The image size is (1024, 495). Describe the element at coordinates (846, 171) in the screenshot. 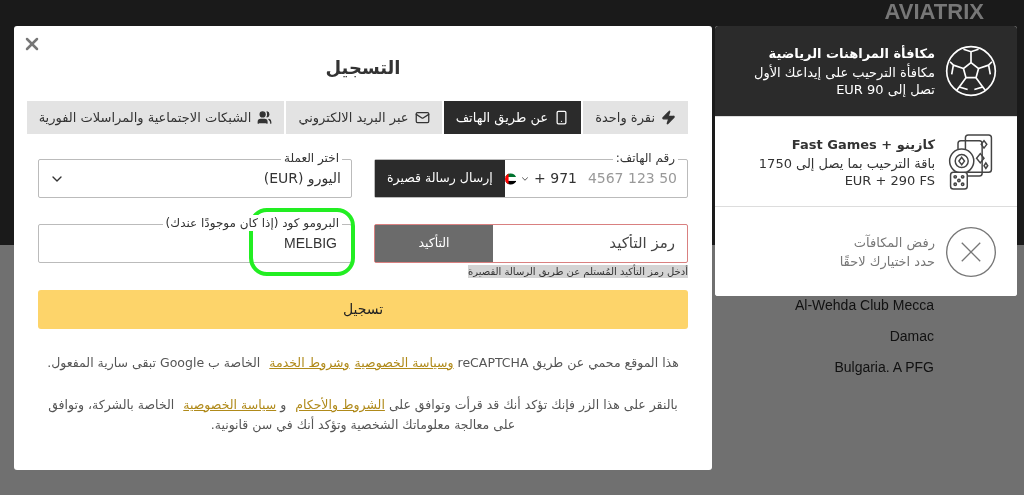

I see `bonus-description: باقة الترحيب بما يصل إلى 1750 EUR + 290 FS` at that location.